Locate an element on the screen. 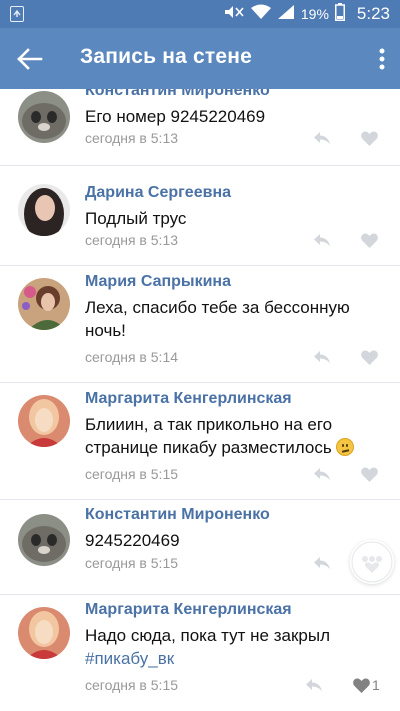 The image size is (400, 711). comment-text: 9245220469 is located at coordinates (132, 540).